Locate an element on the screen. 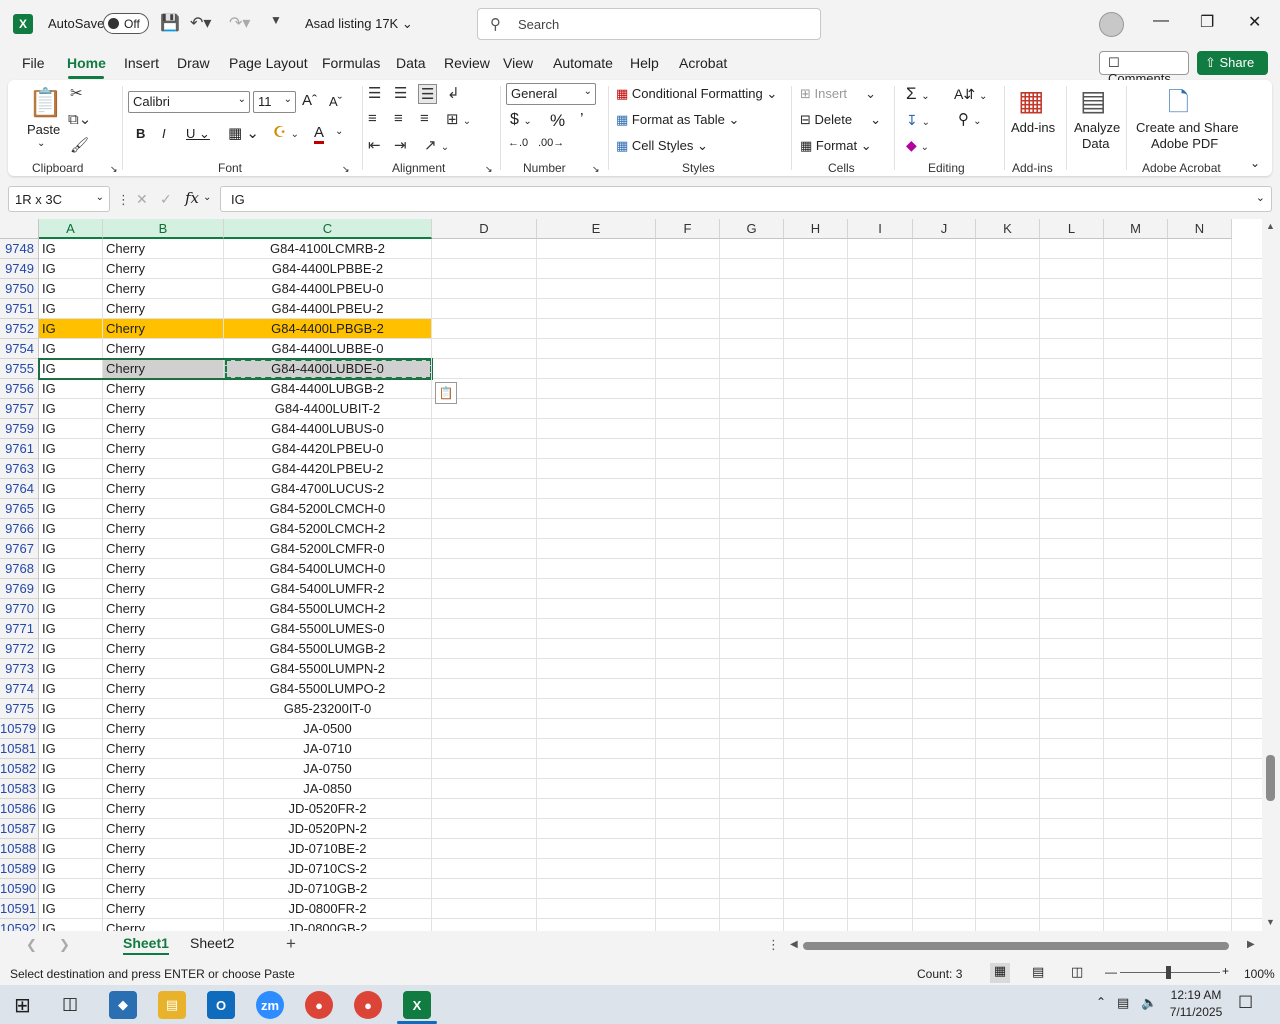  row-header: 9764 is located at coordinates (19, 489).